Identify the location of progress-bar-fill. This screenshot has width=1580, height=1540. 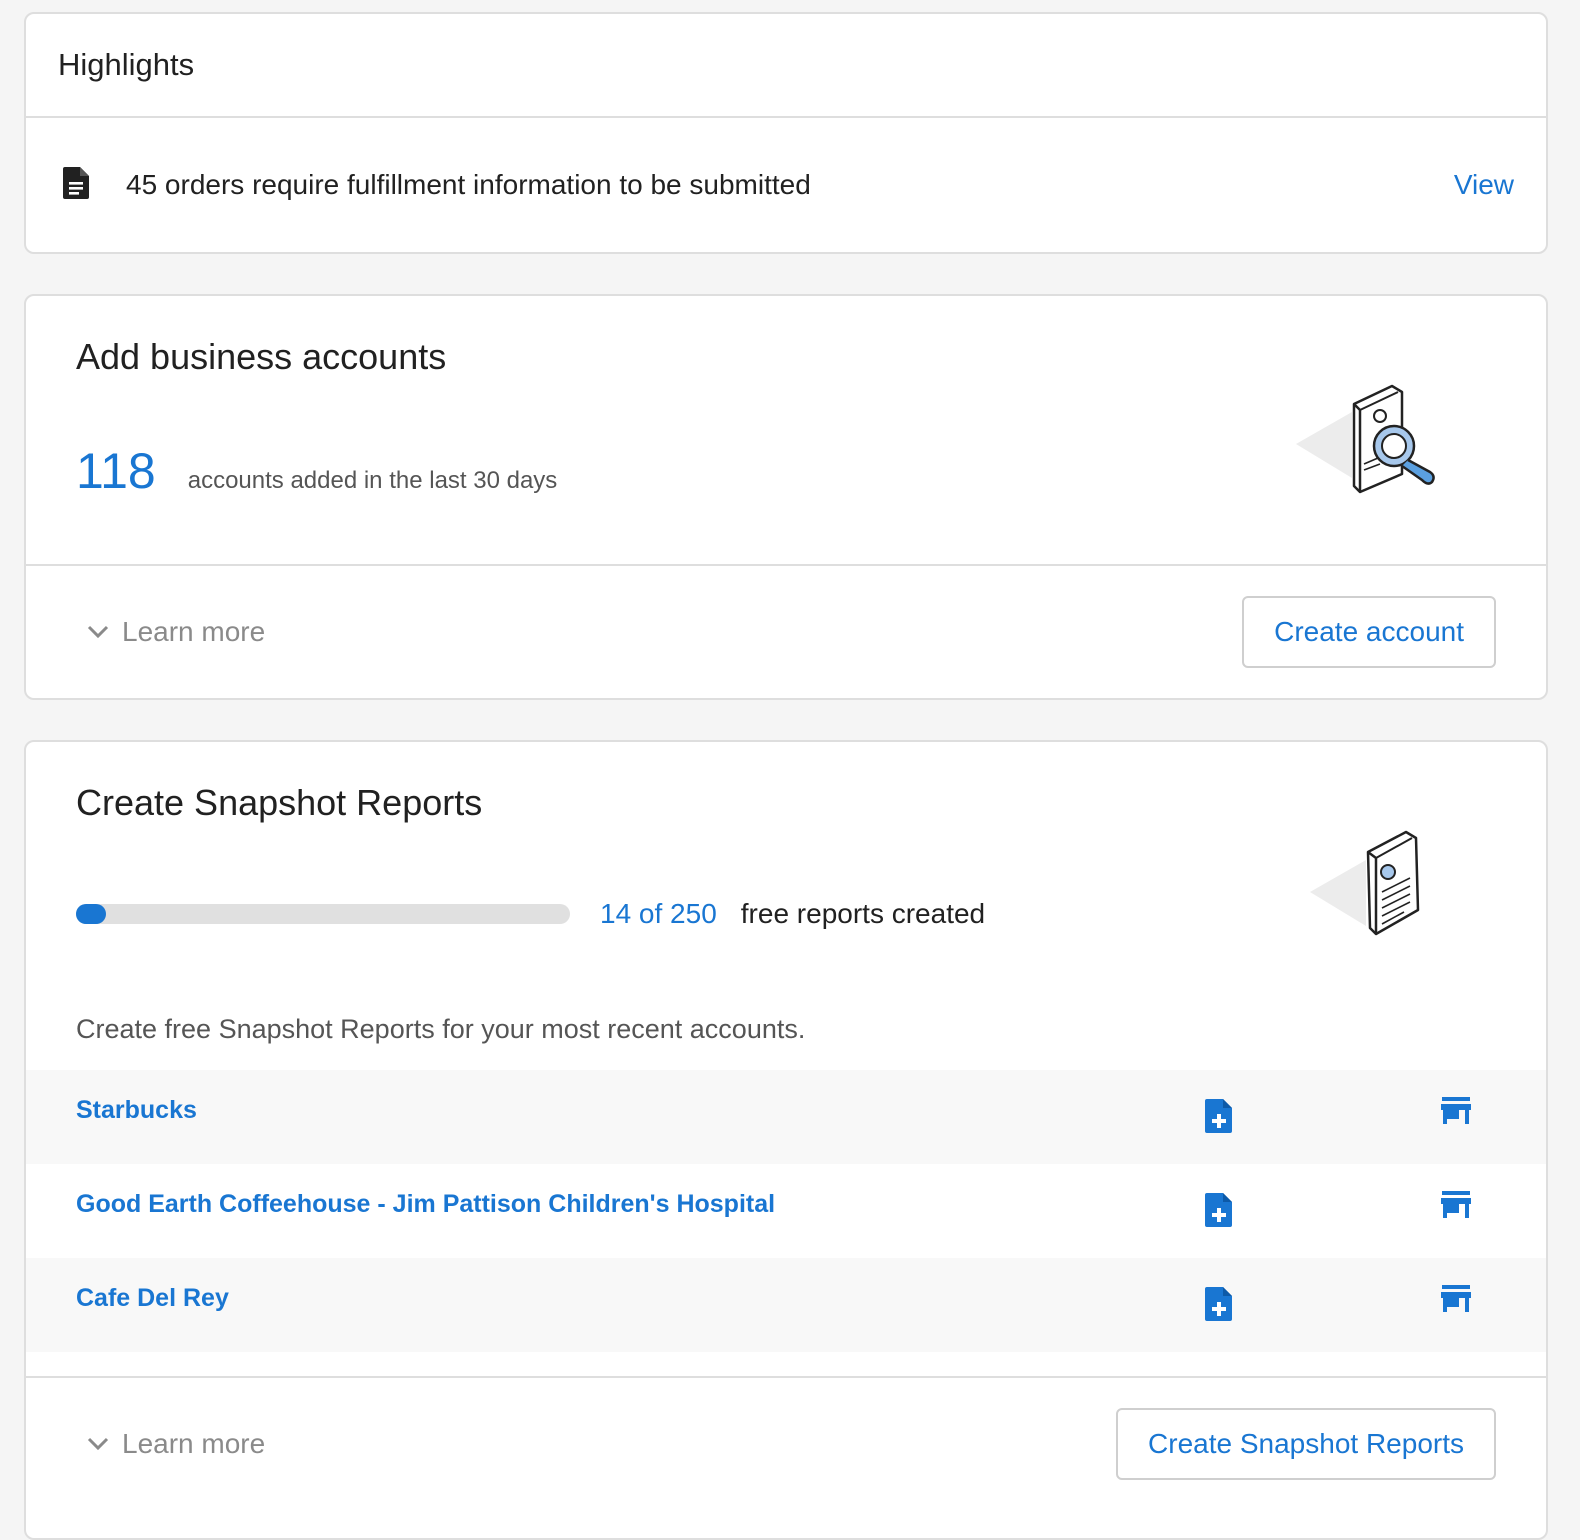
(91, 914).